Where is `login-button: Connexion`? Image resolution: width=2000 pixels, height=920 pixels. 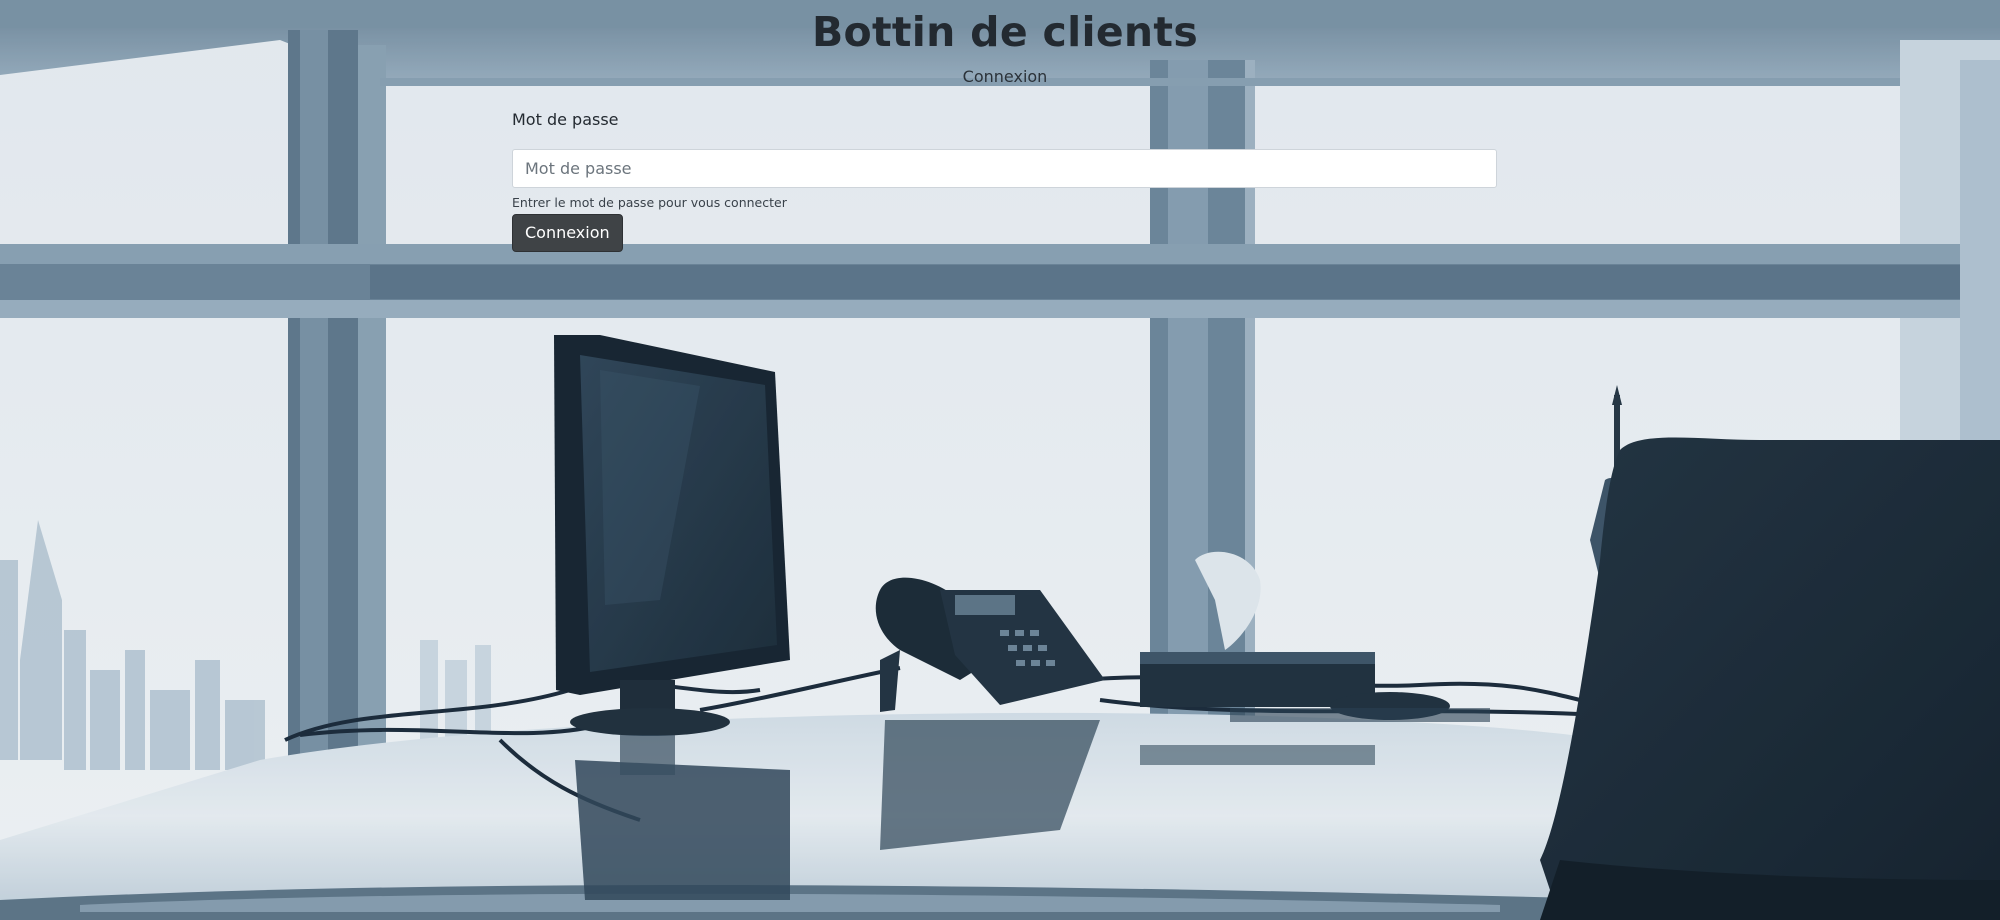 login-button: Connexion is located at coordinates (567, 233).